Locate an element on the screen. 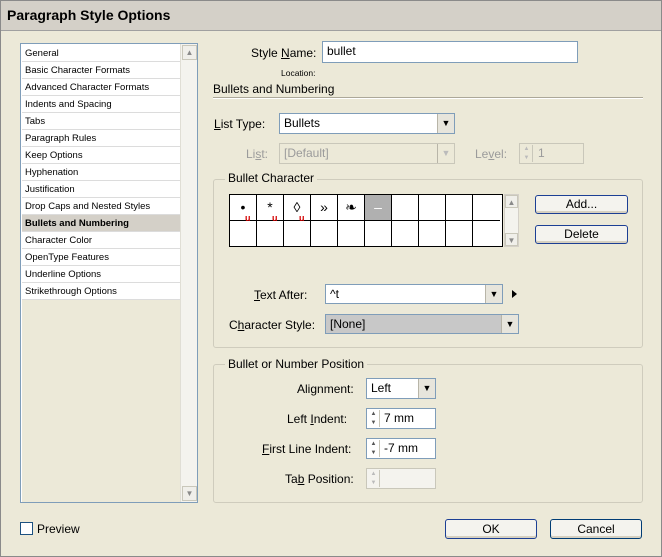 The width and height of the screenshot is (662, 557). glyph-char: ❧ is located at coordinates (351, 207).